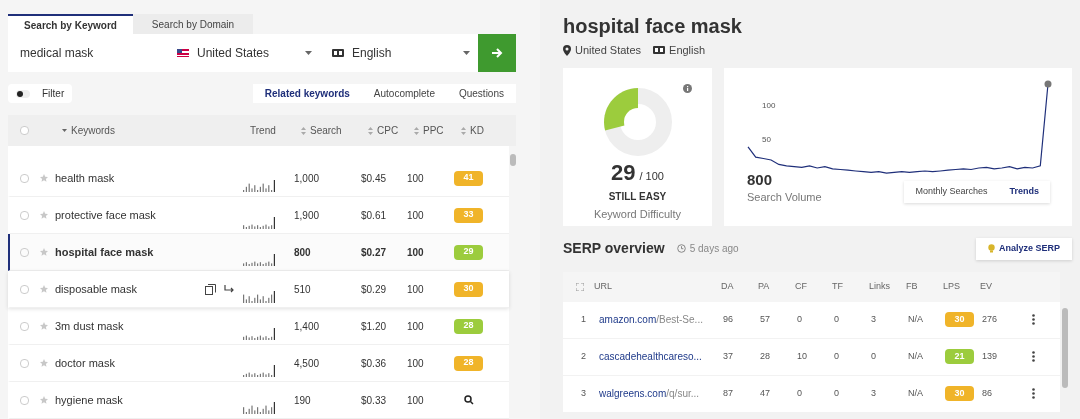 This screenshot has height=419, width=1080. Describe the element at coordinates (391, 131) in the screenshot. I see `cpc-header: CPC` at that location.